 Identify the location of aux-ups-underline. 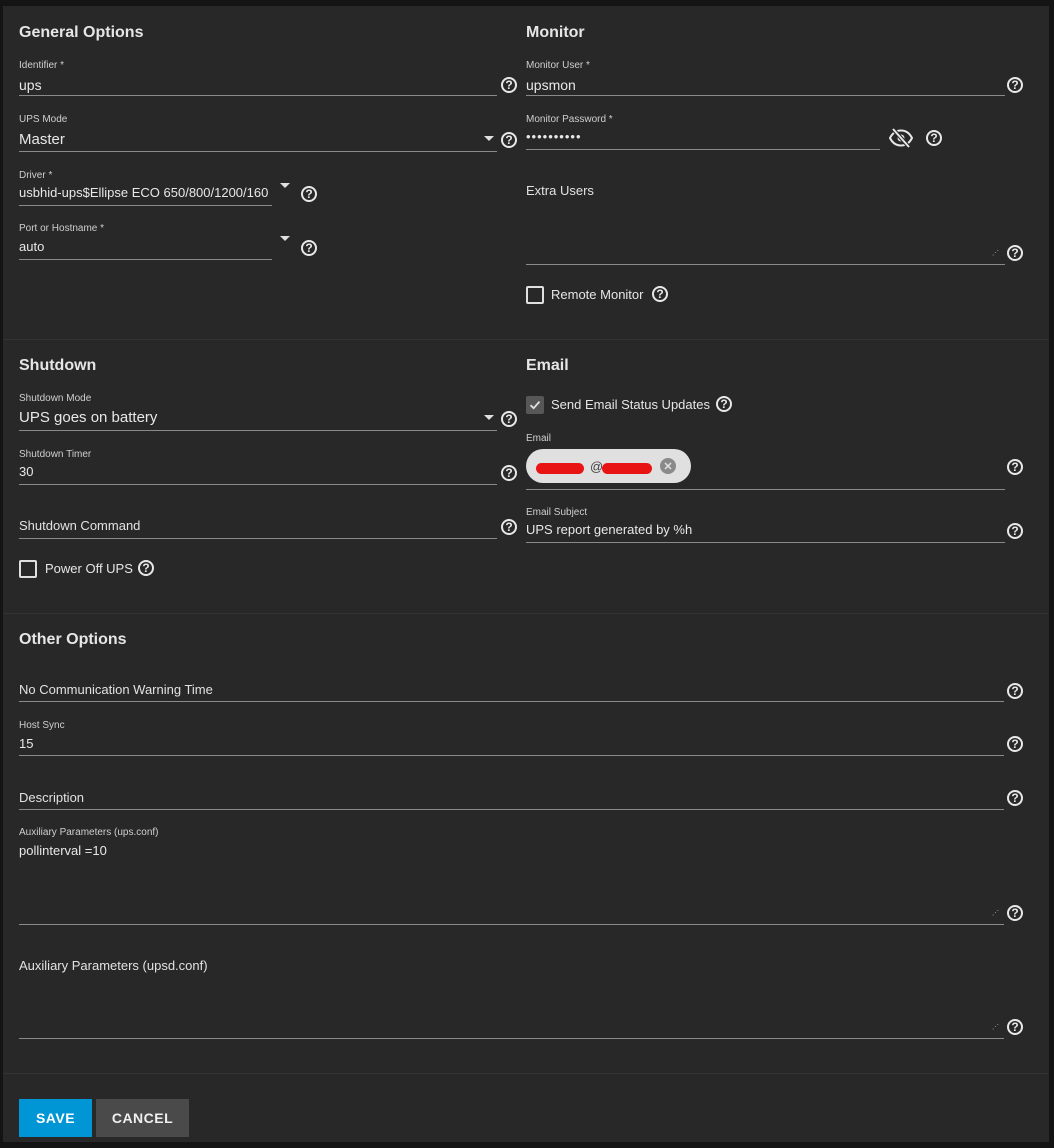
(511, 924).